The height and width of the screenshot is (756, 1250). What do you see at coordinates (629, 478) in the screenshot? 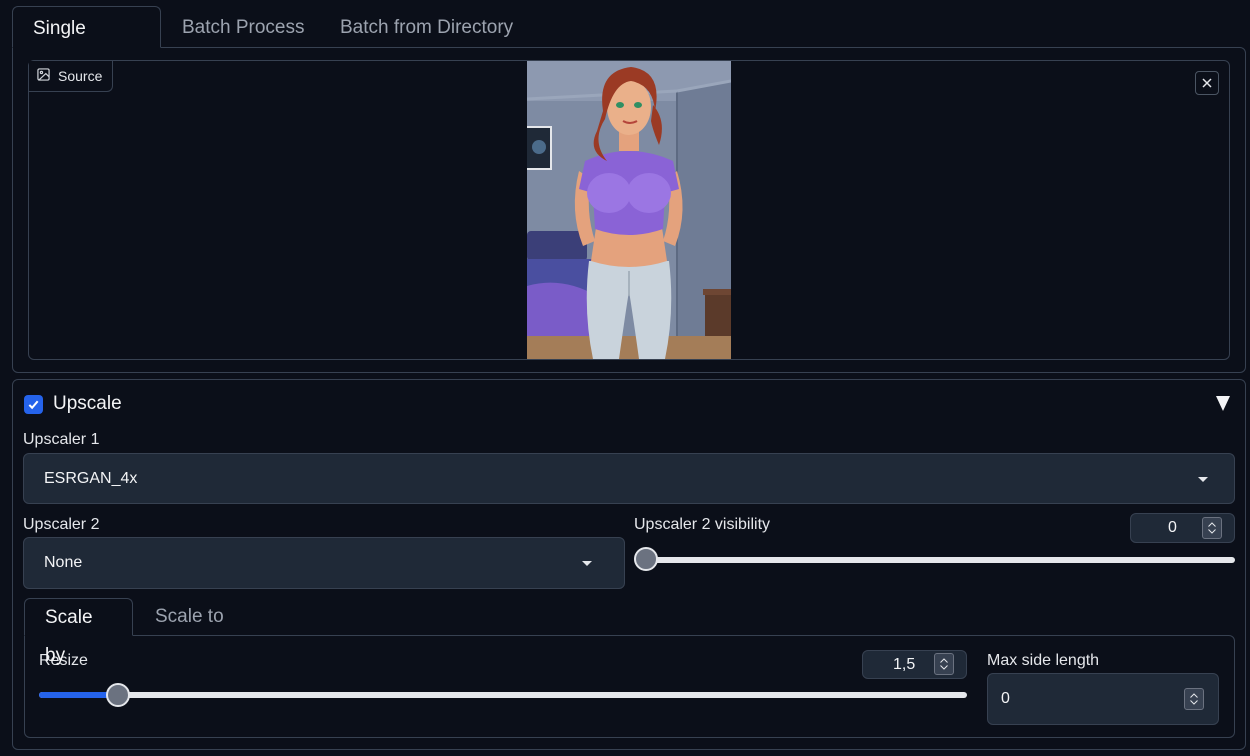
I see `upscaler1-dropdown: ESRGAN_4x` at bounding box center [629, 478].